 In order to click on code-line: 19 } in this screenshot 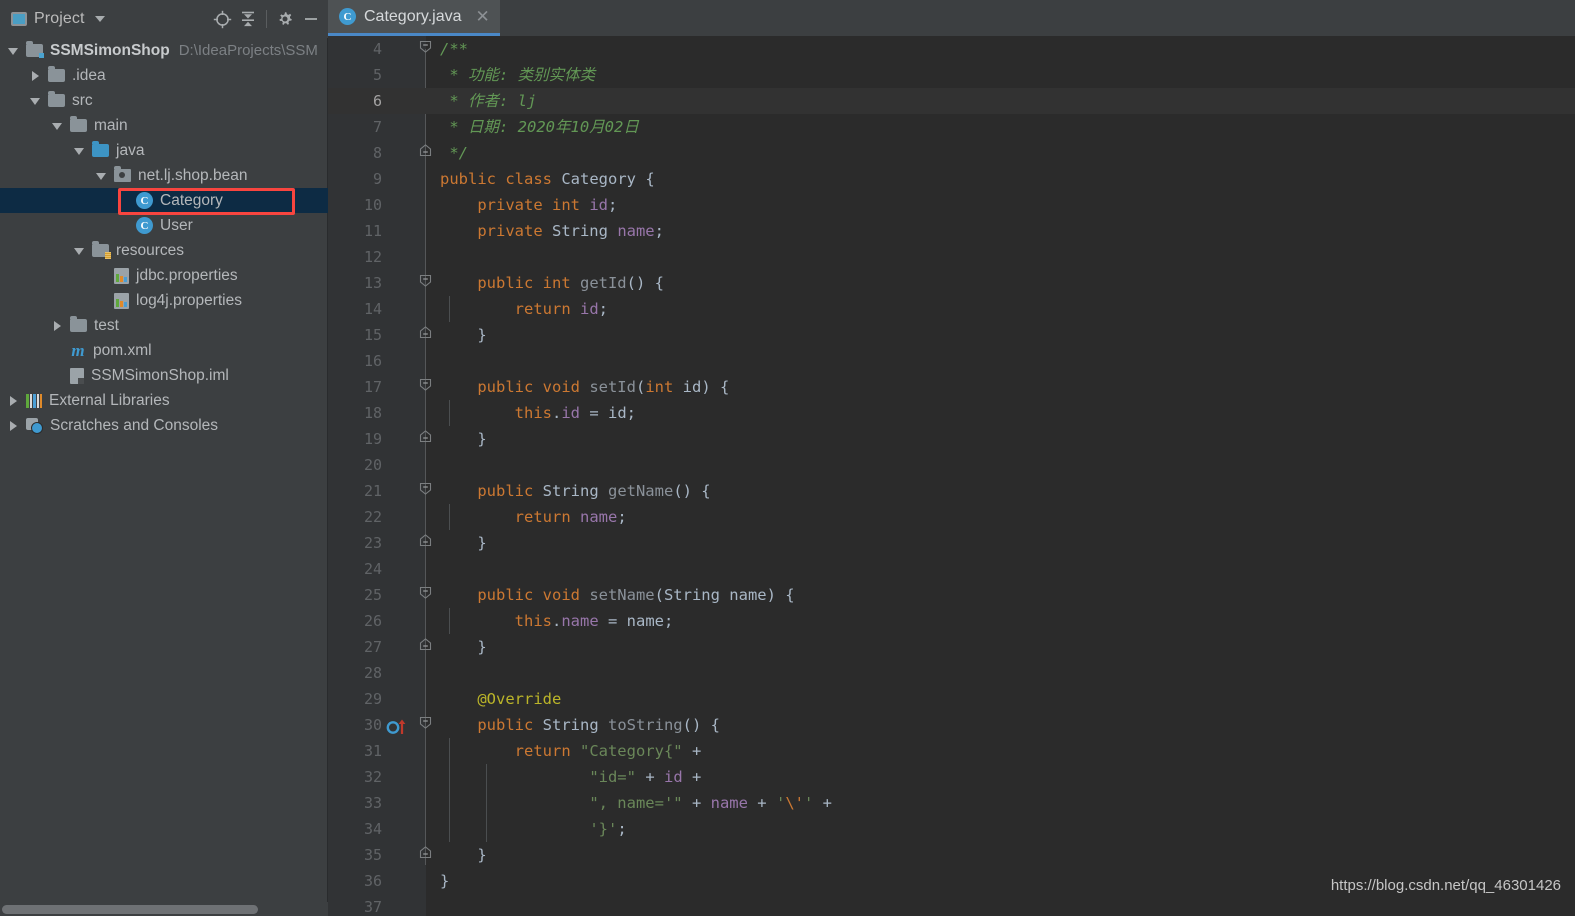, I will do `click(951, 439)`.